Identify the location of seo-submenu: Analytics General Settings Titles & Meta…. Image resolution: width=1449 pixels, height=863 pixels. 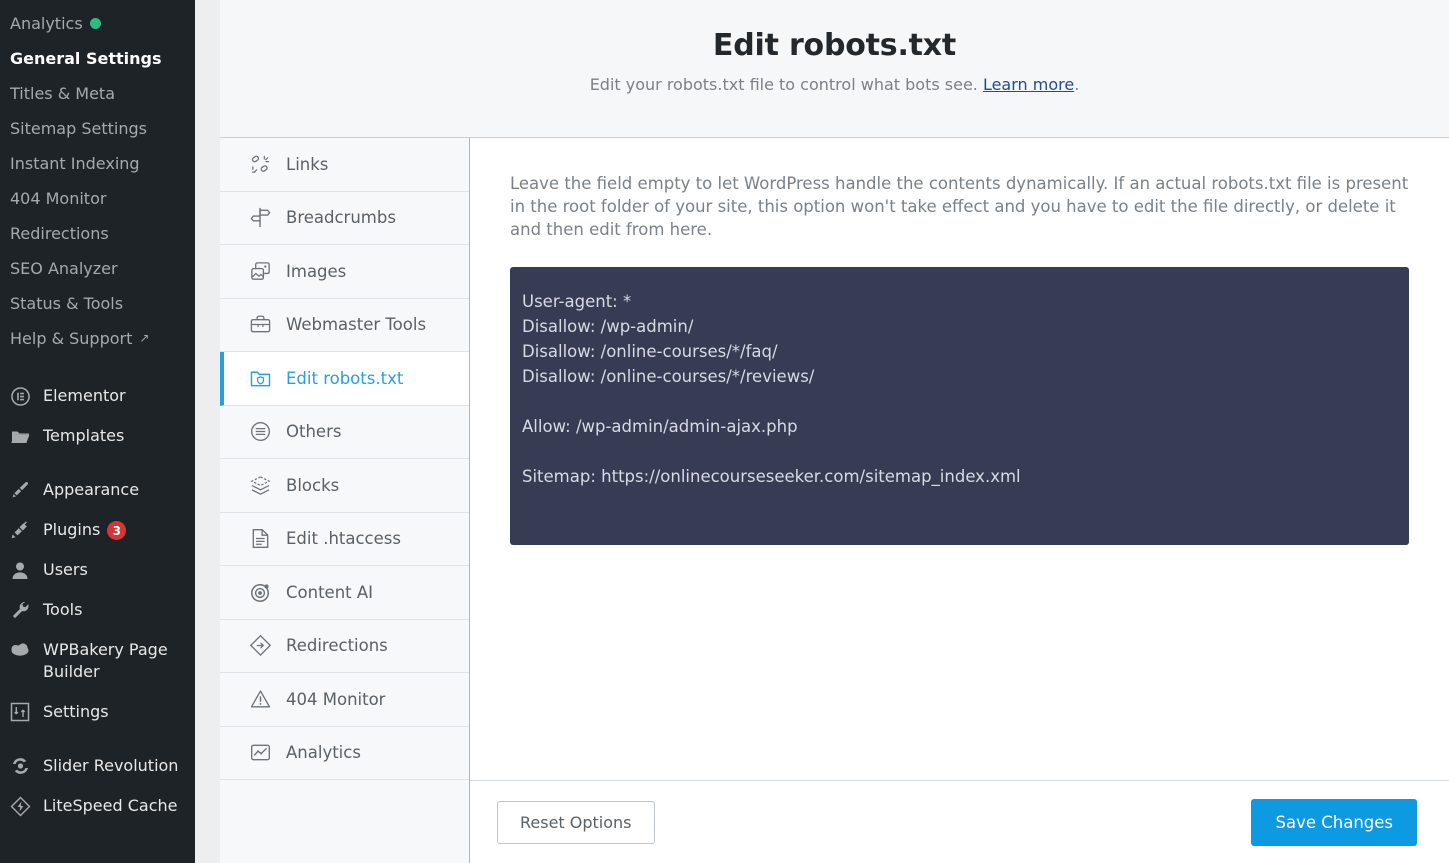
(97, 184).